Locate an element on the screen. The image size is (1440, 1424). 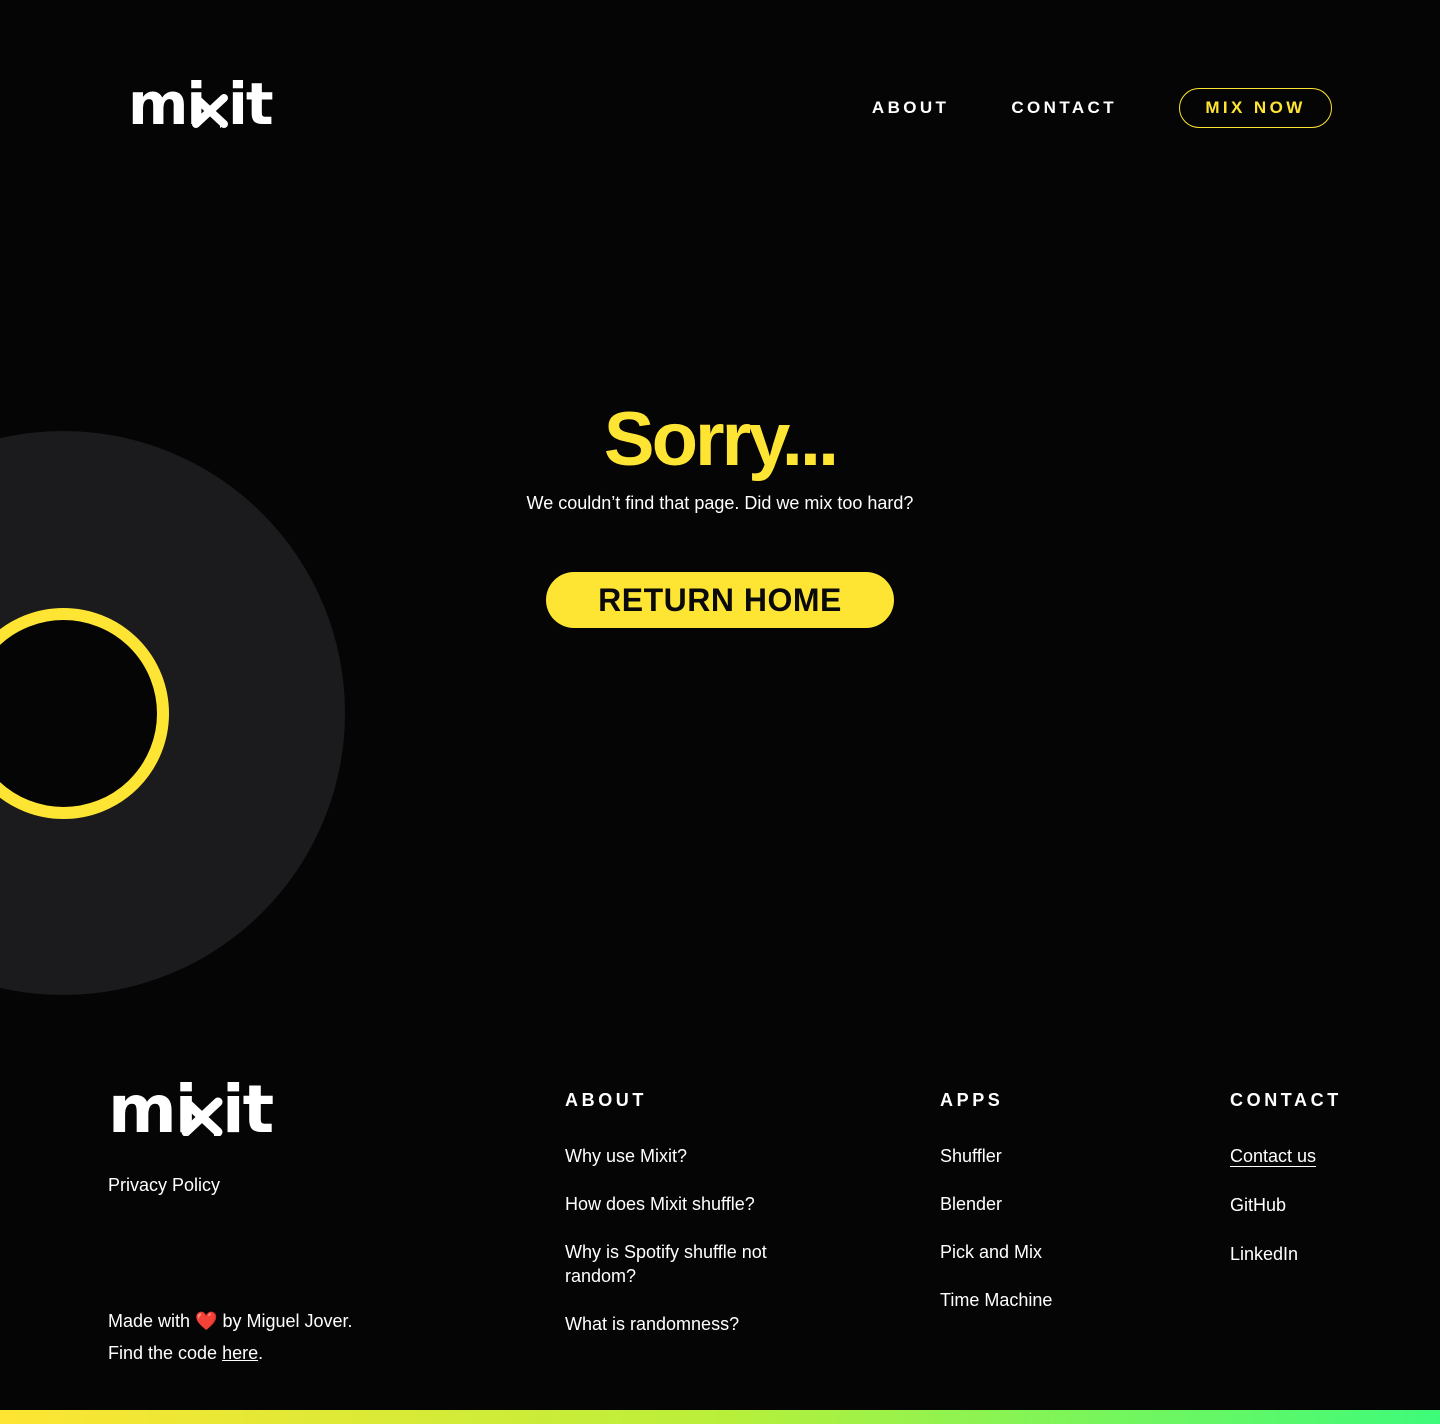
made-with-suffix: by Miguel Jover. is located at coordinates (287, 1321).